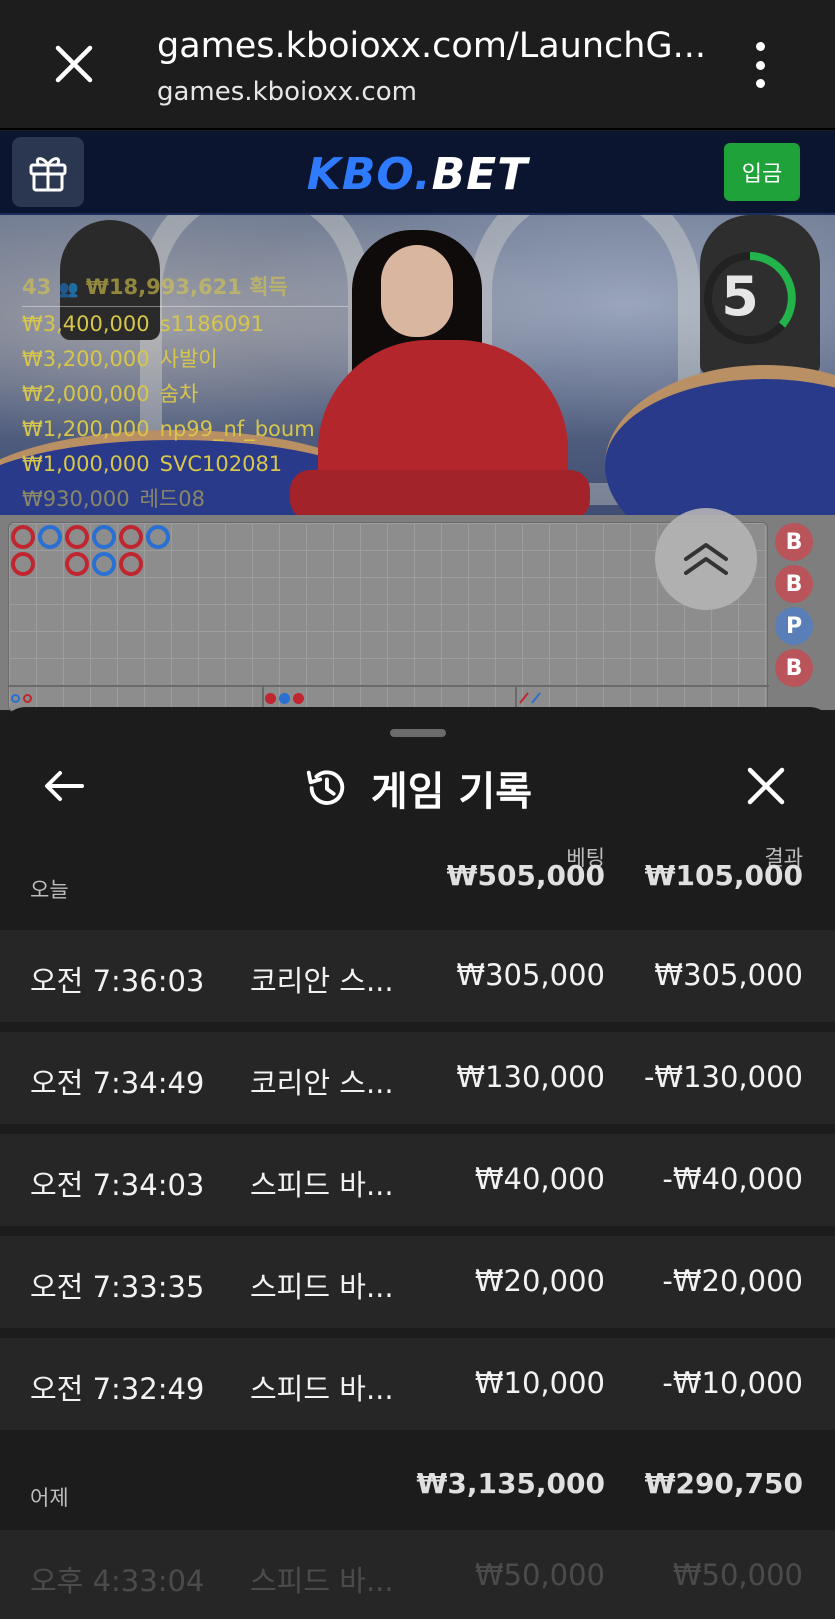  I want to click on group-header-yesterday: 어제 ₩3,135,000 ₩290,750, so click(417, 1475).